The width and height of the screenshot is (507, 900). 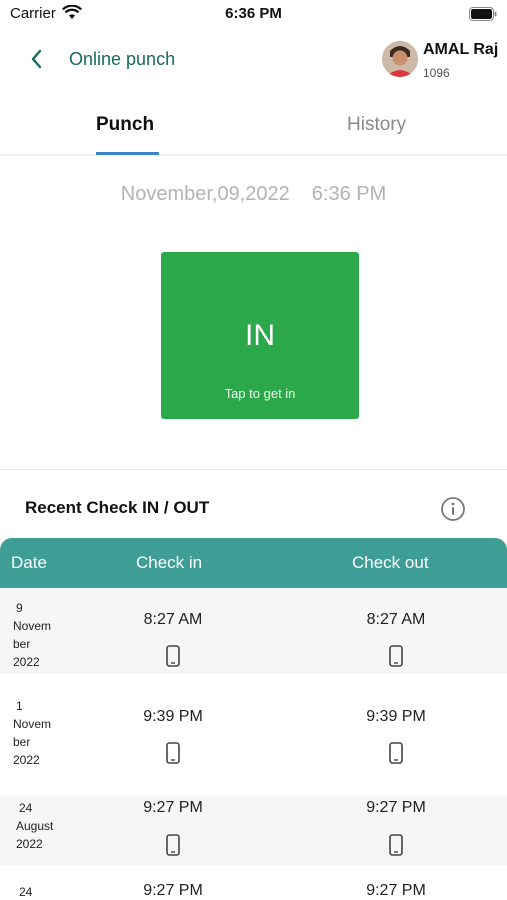 I want to click on info-icon, so click(x=453, y=509).